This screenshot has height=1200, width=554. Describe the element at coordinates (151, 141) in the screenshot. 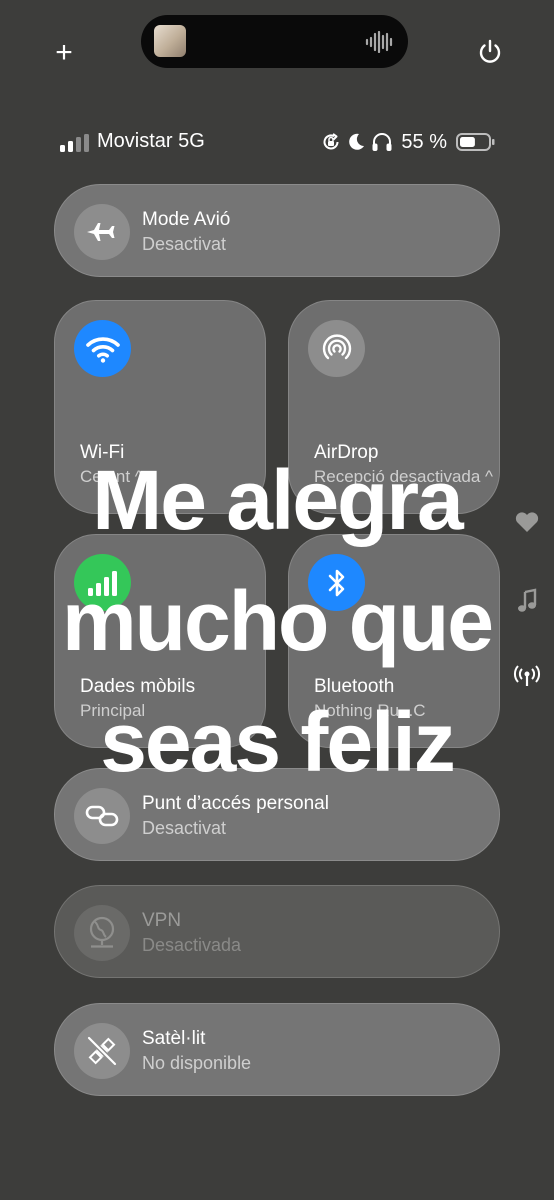

I see `carrier-label: Movistar 5G` at that location.